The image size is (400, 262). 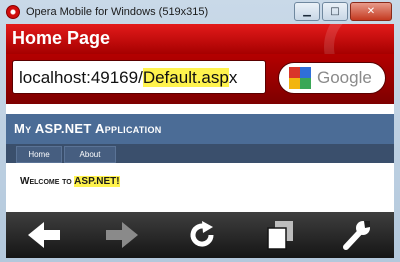 What do you see at coordinates (307, 11) in the screenshot?
I see `minimize-button: ▁` at bounding box center [307, 11].